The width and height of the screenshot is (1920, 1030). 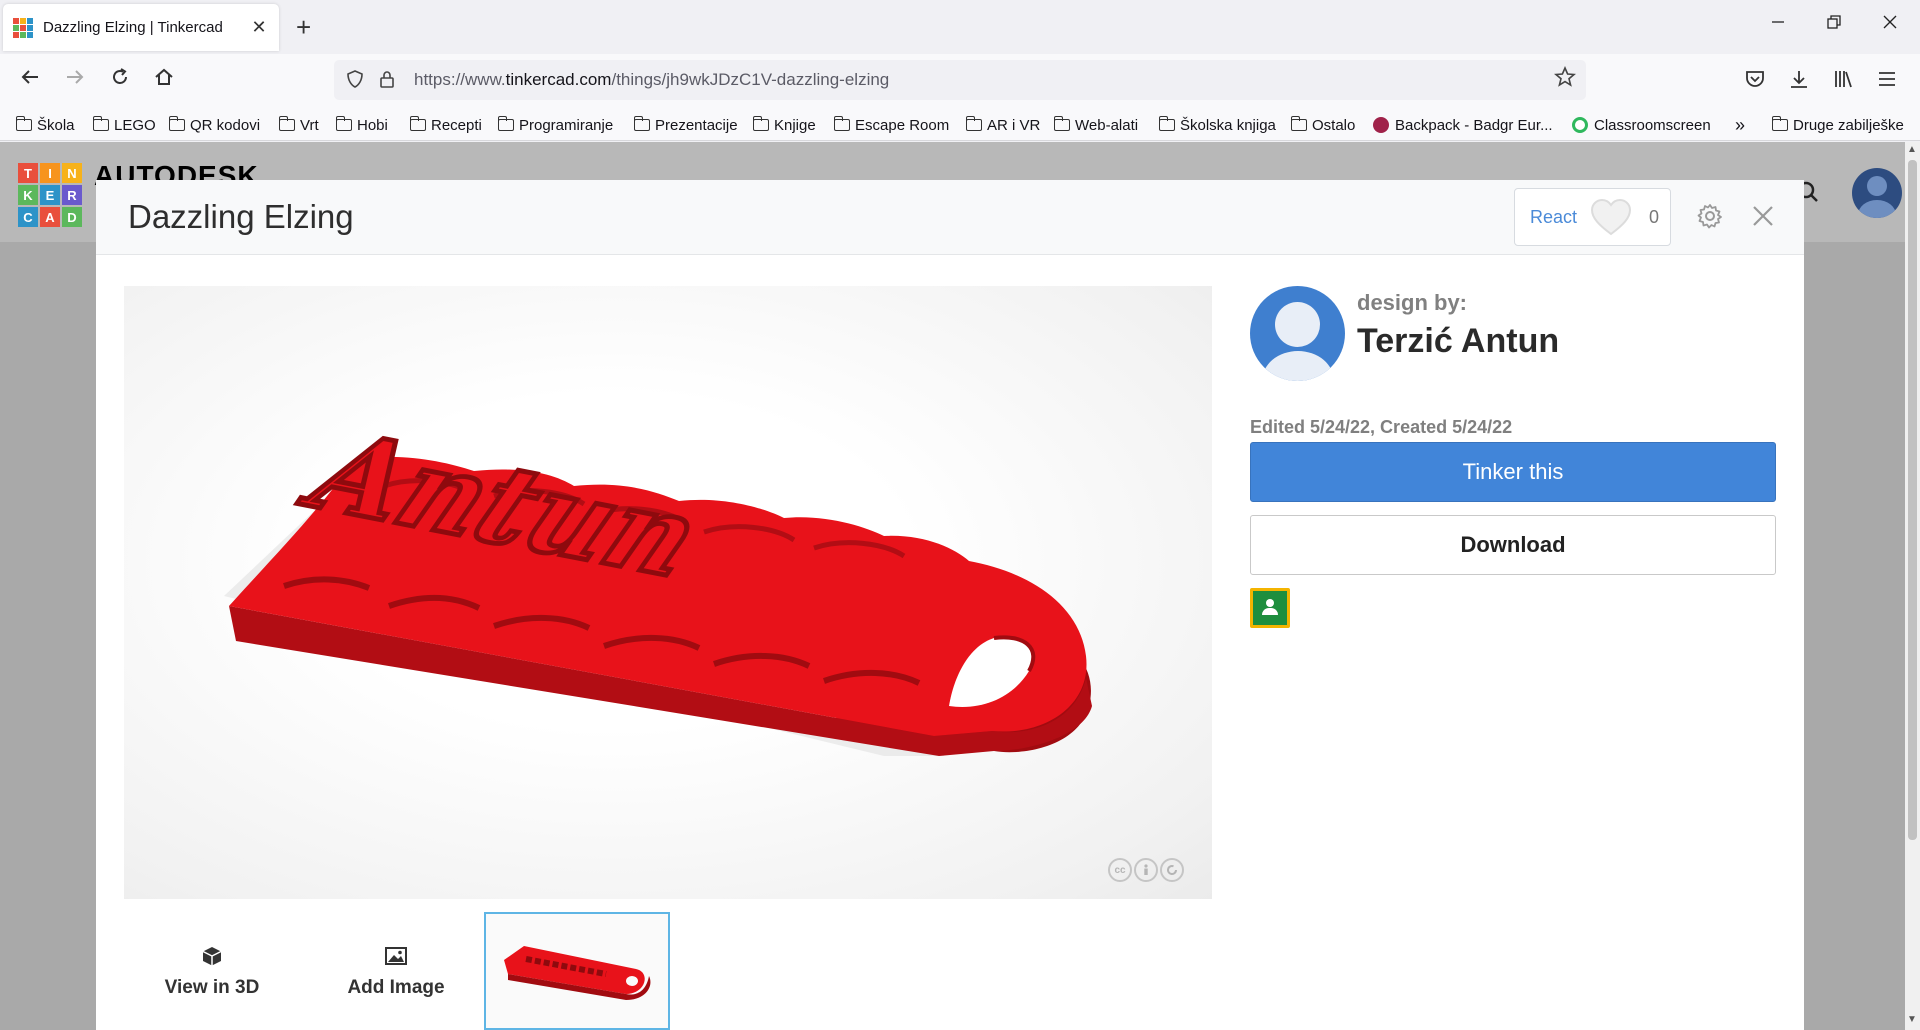 I want to click on bookmark-folder: Druge zabilješke, so click(x=1837, y=125).